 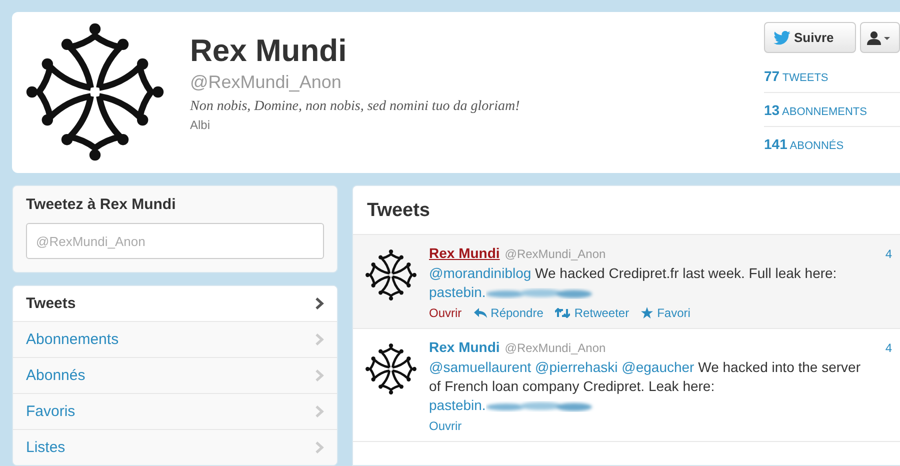 I want to click on profile-location: Albi, so click(x=200, y=125).